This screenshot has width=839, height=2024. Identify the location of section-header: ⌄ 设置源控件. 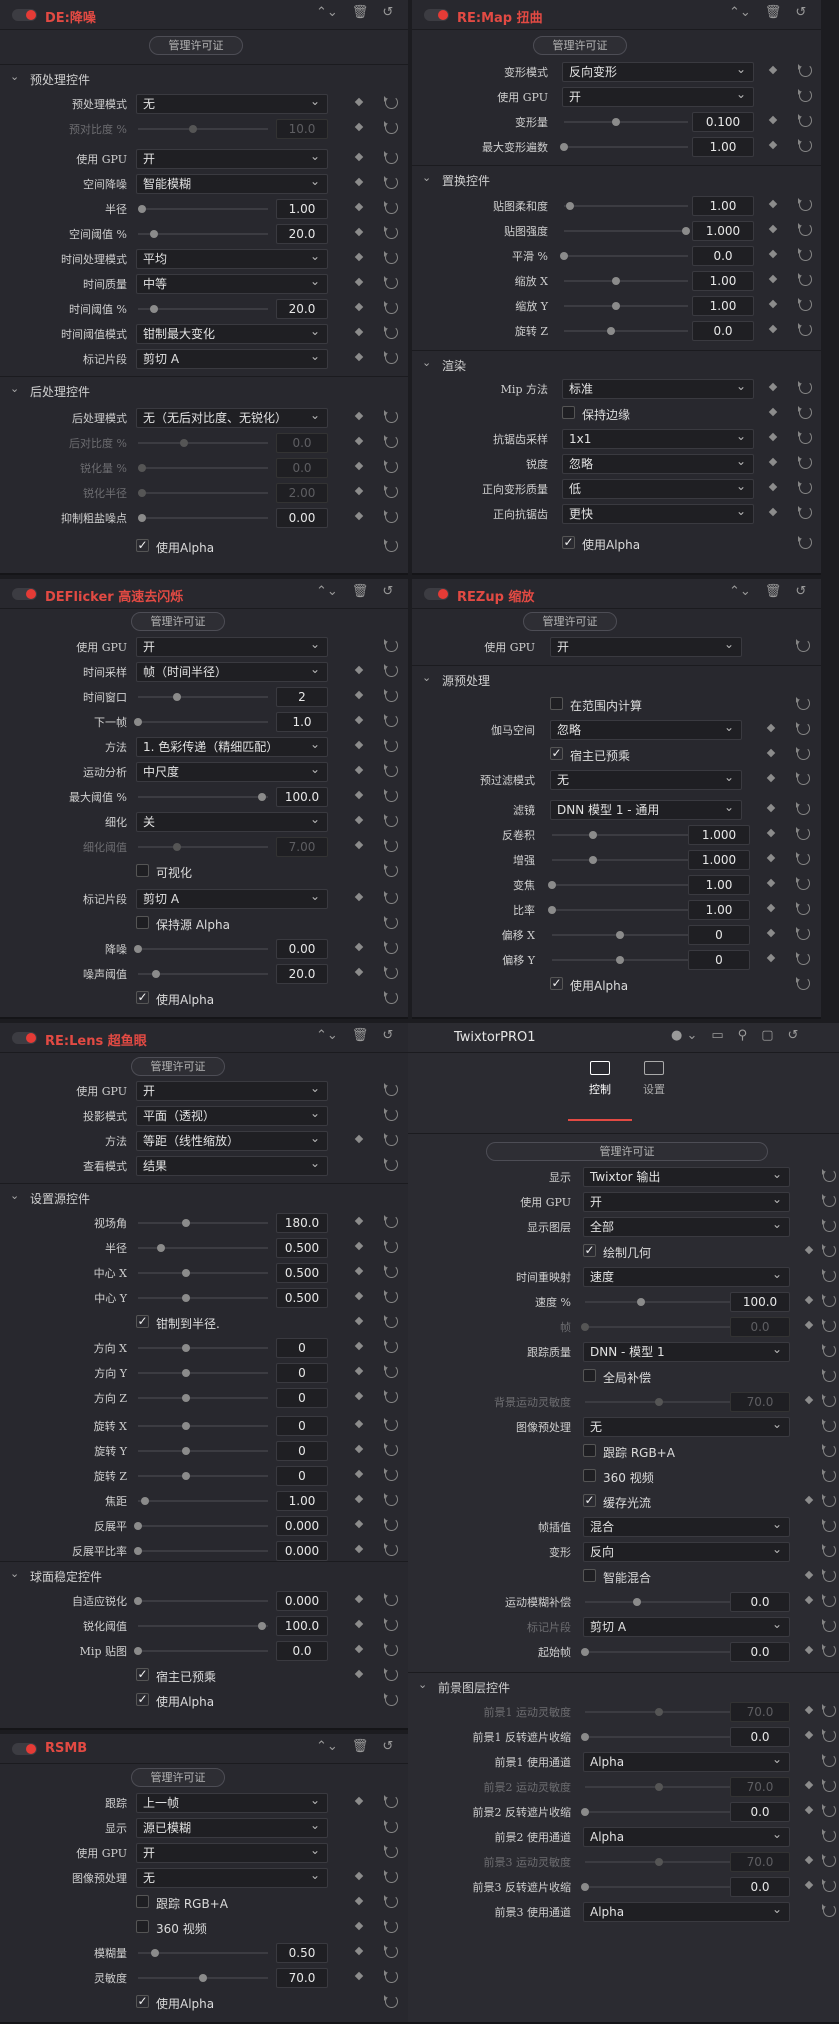
(204, 1196).